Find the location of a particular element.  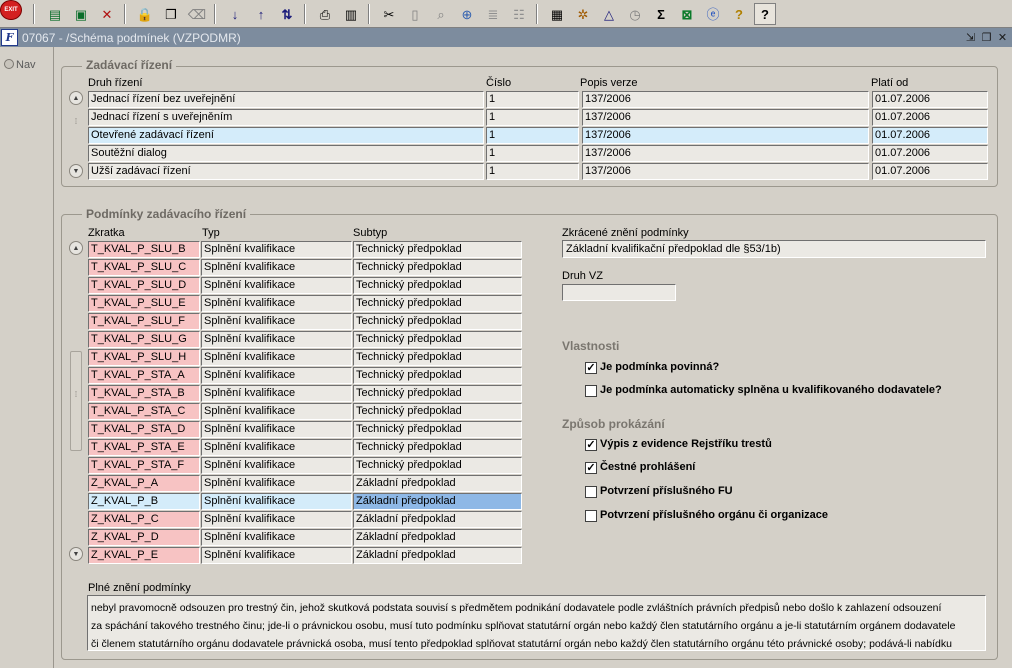

clock-icon: ◷ is located at coordinates (635, 14).